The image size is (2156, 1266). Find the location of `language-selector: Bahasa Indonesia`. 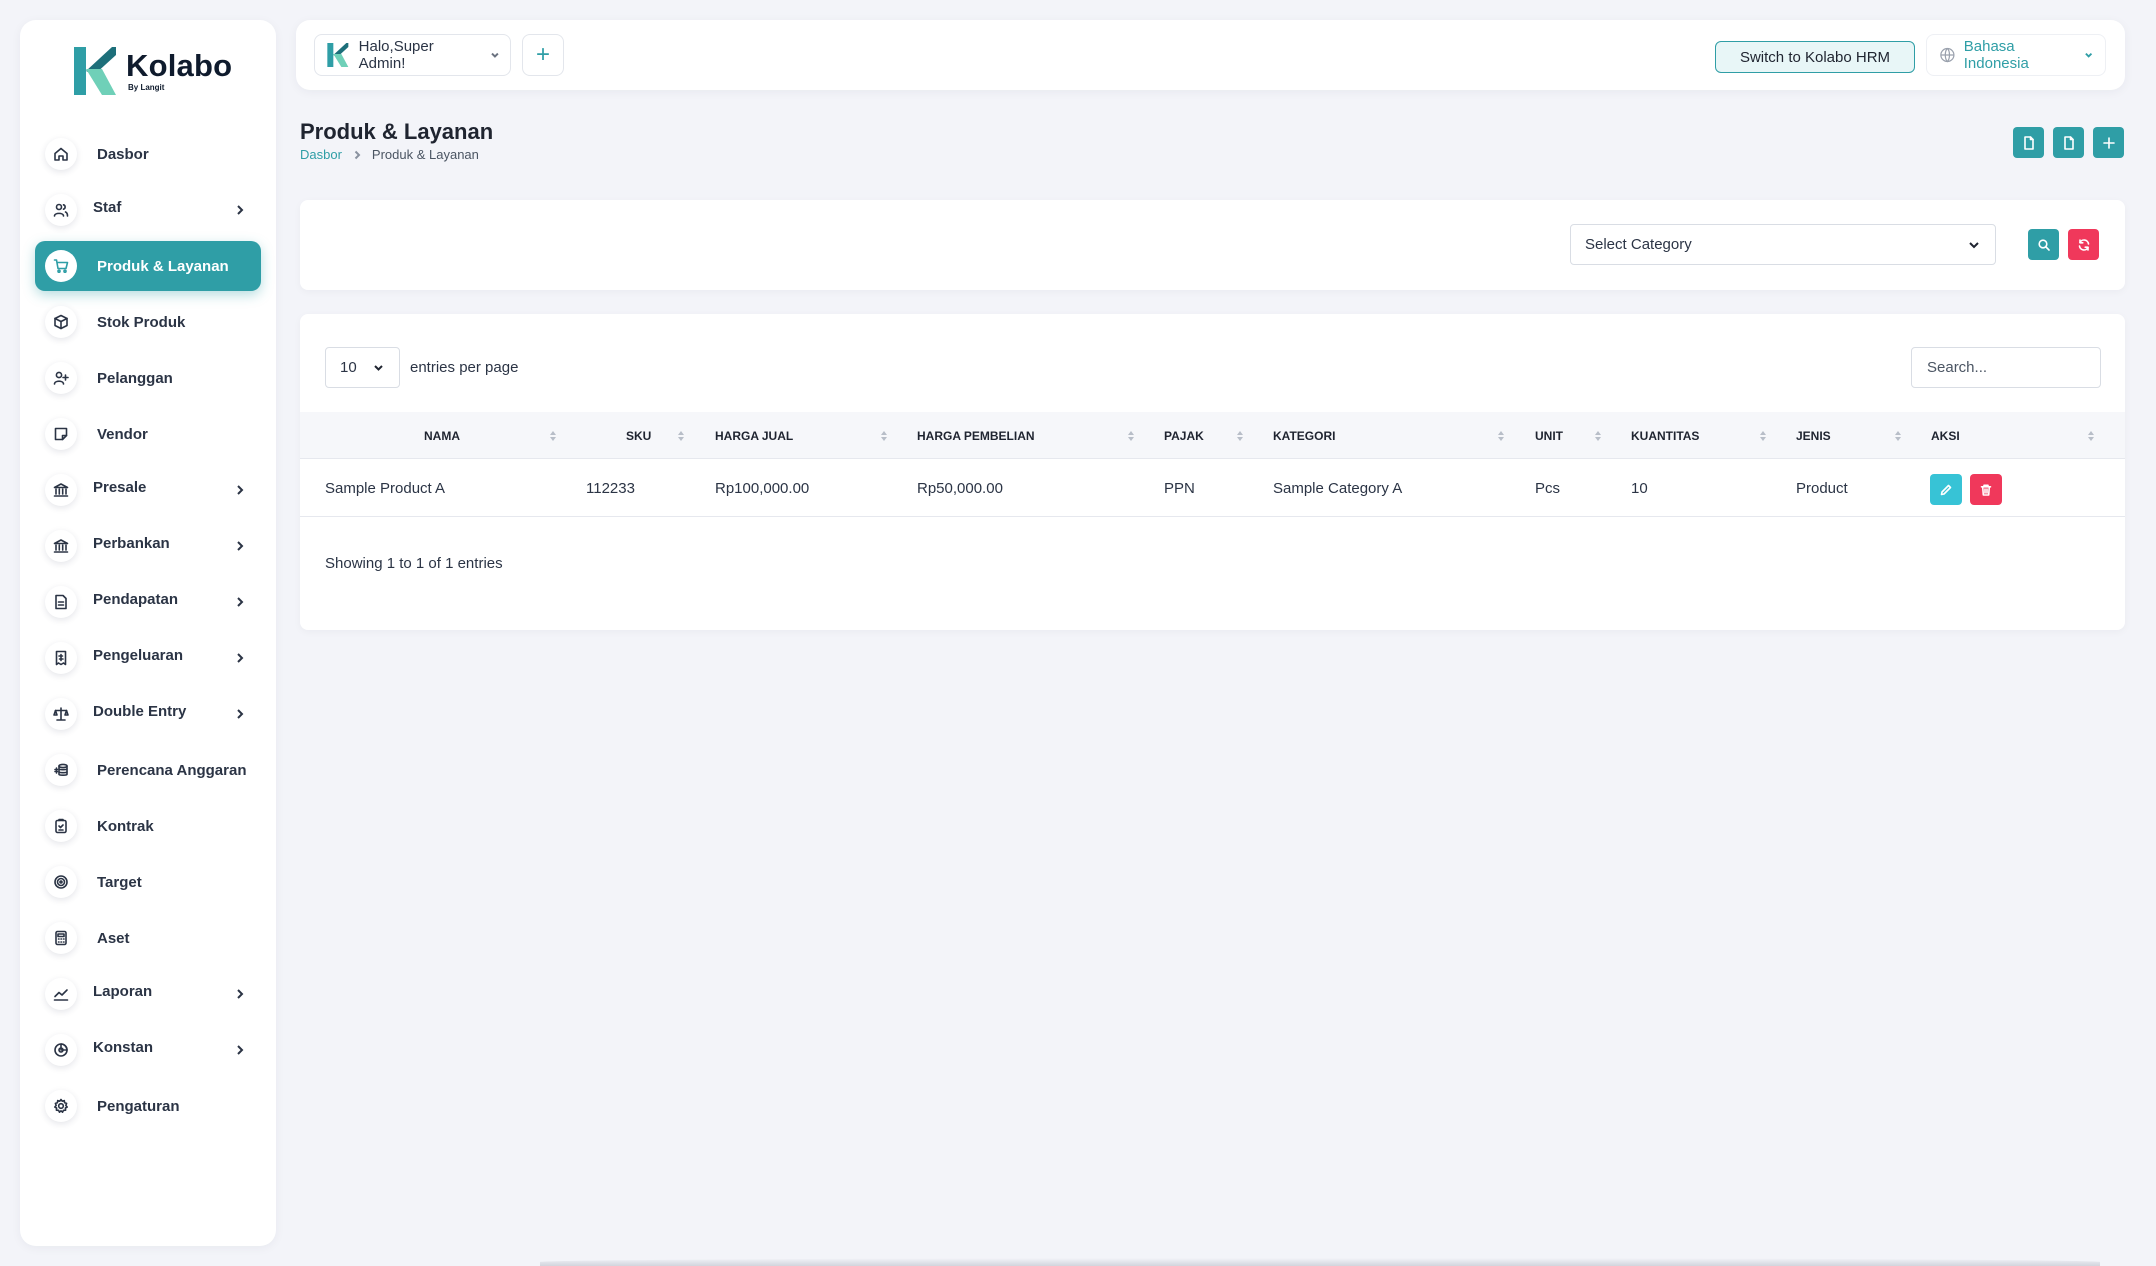

language-selector: Bahasa Indonesia is located at coordinates (2016, 55).